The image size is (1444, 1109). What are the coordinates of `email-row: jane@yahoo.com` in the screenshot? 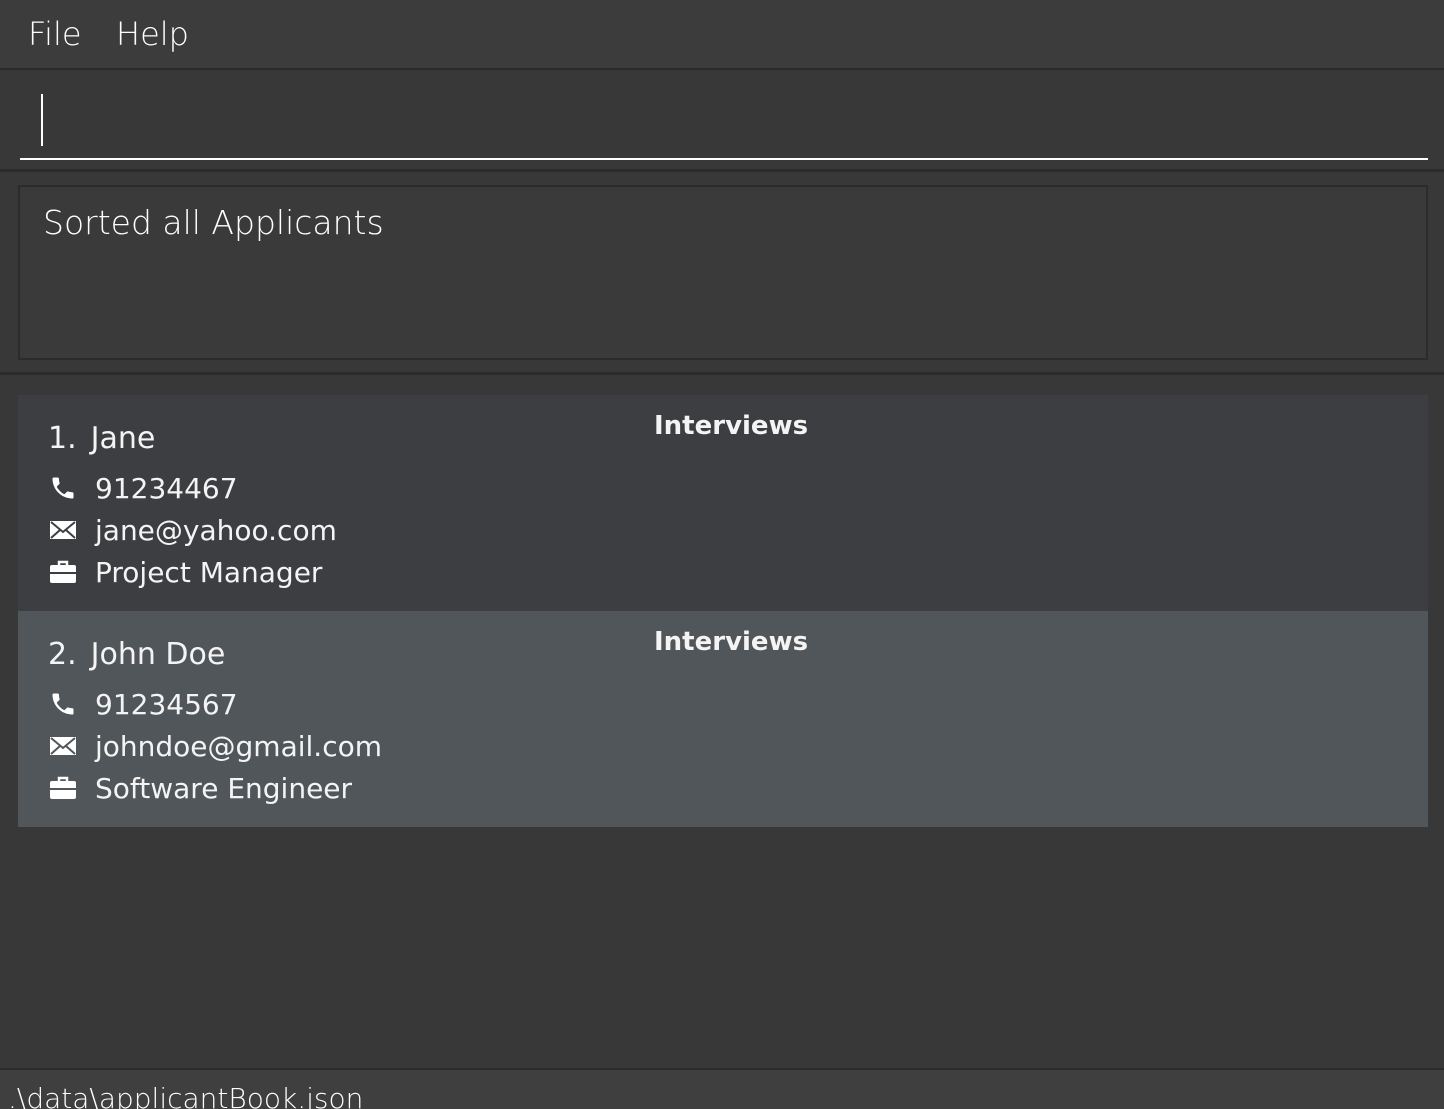 It's located at (192, 530).